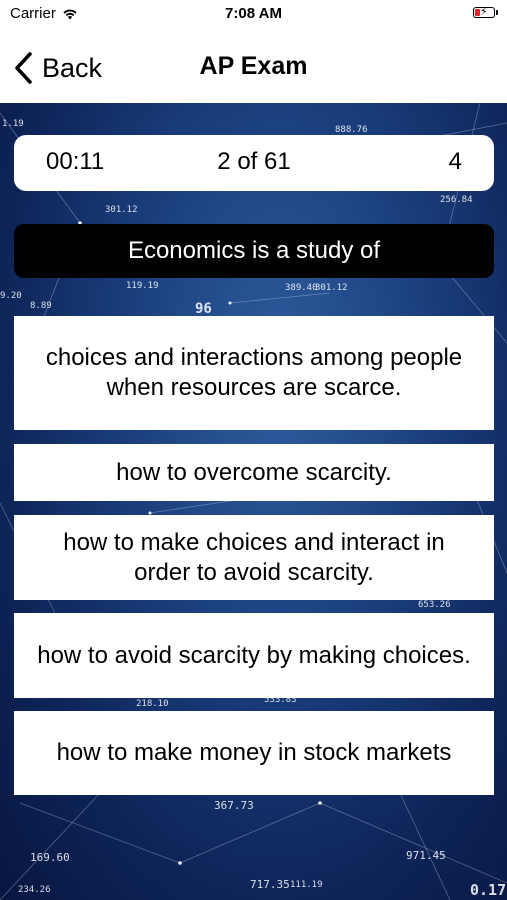  I want to click on answer-text: how to make money in stock markets, so click(254, 752).